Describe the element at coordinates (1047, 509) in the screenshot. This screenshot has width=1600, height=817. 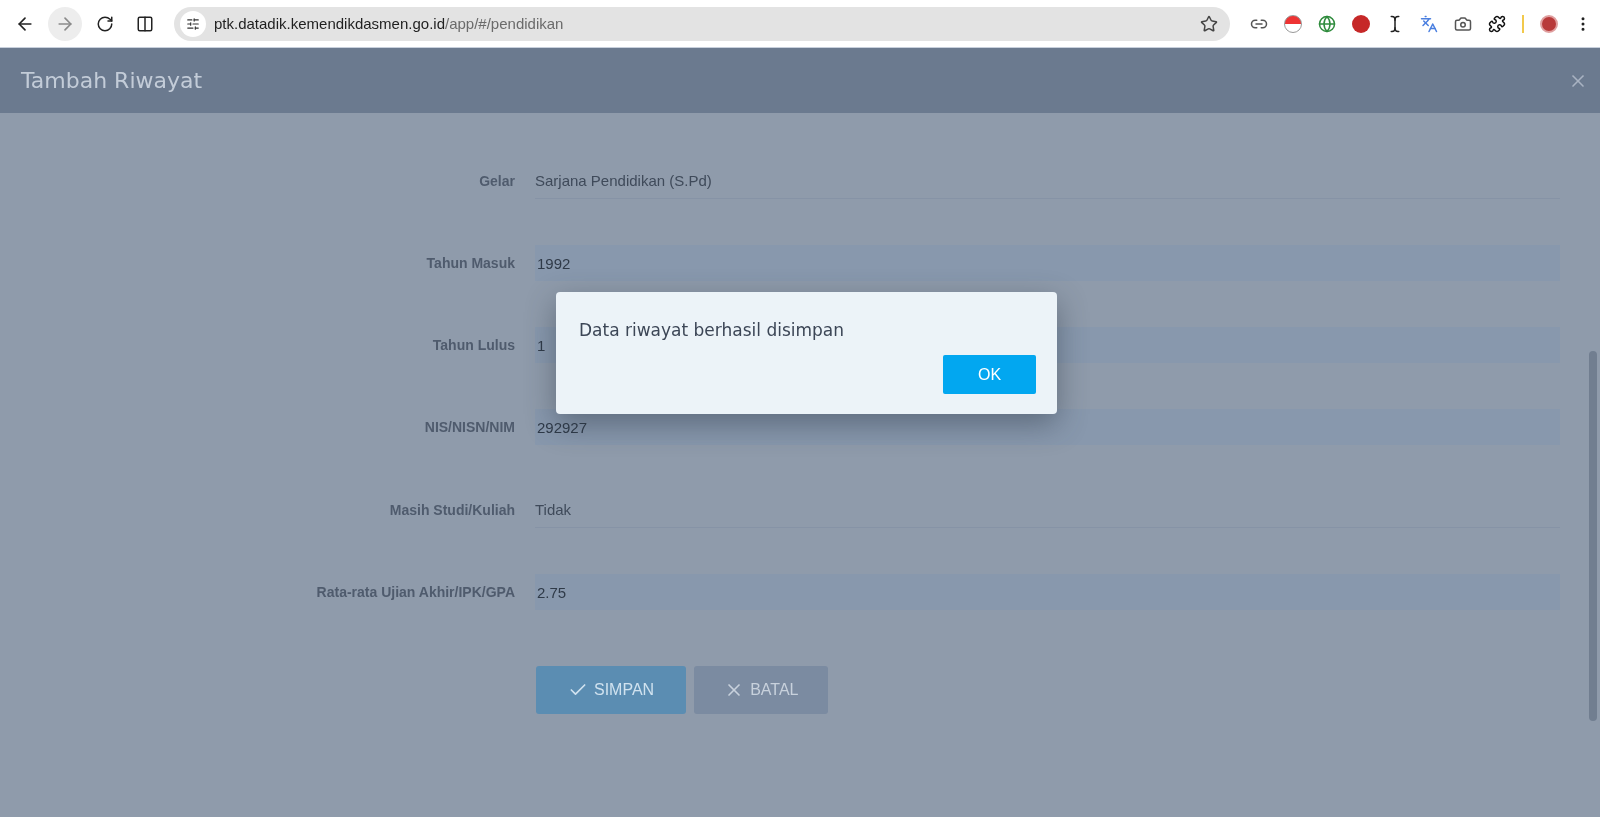
I see `field-value: Tidak` at that location.